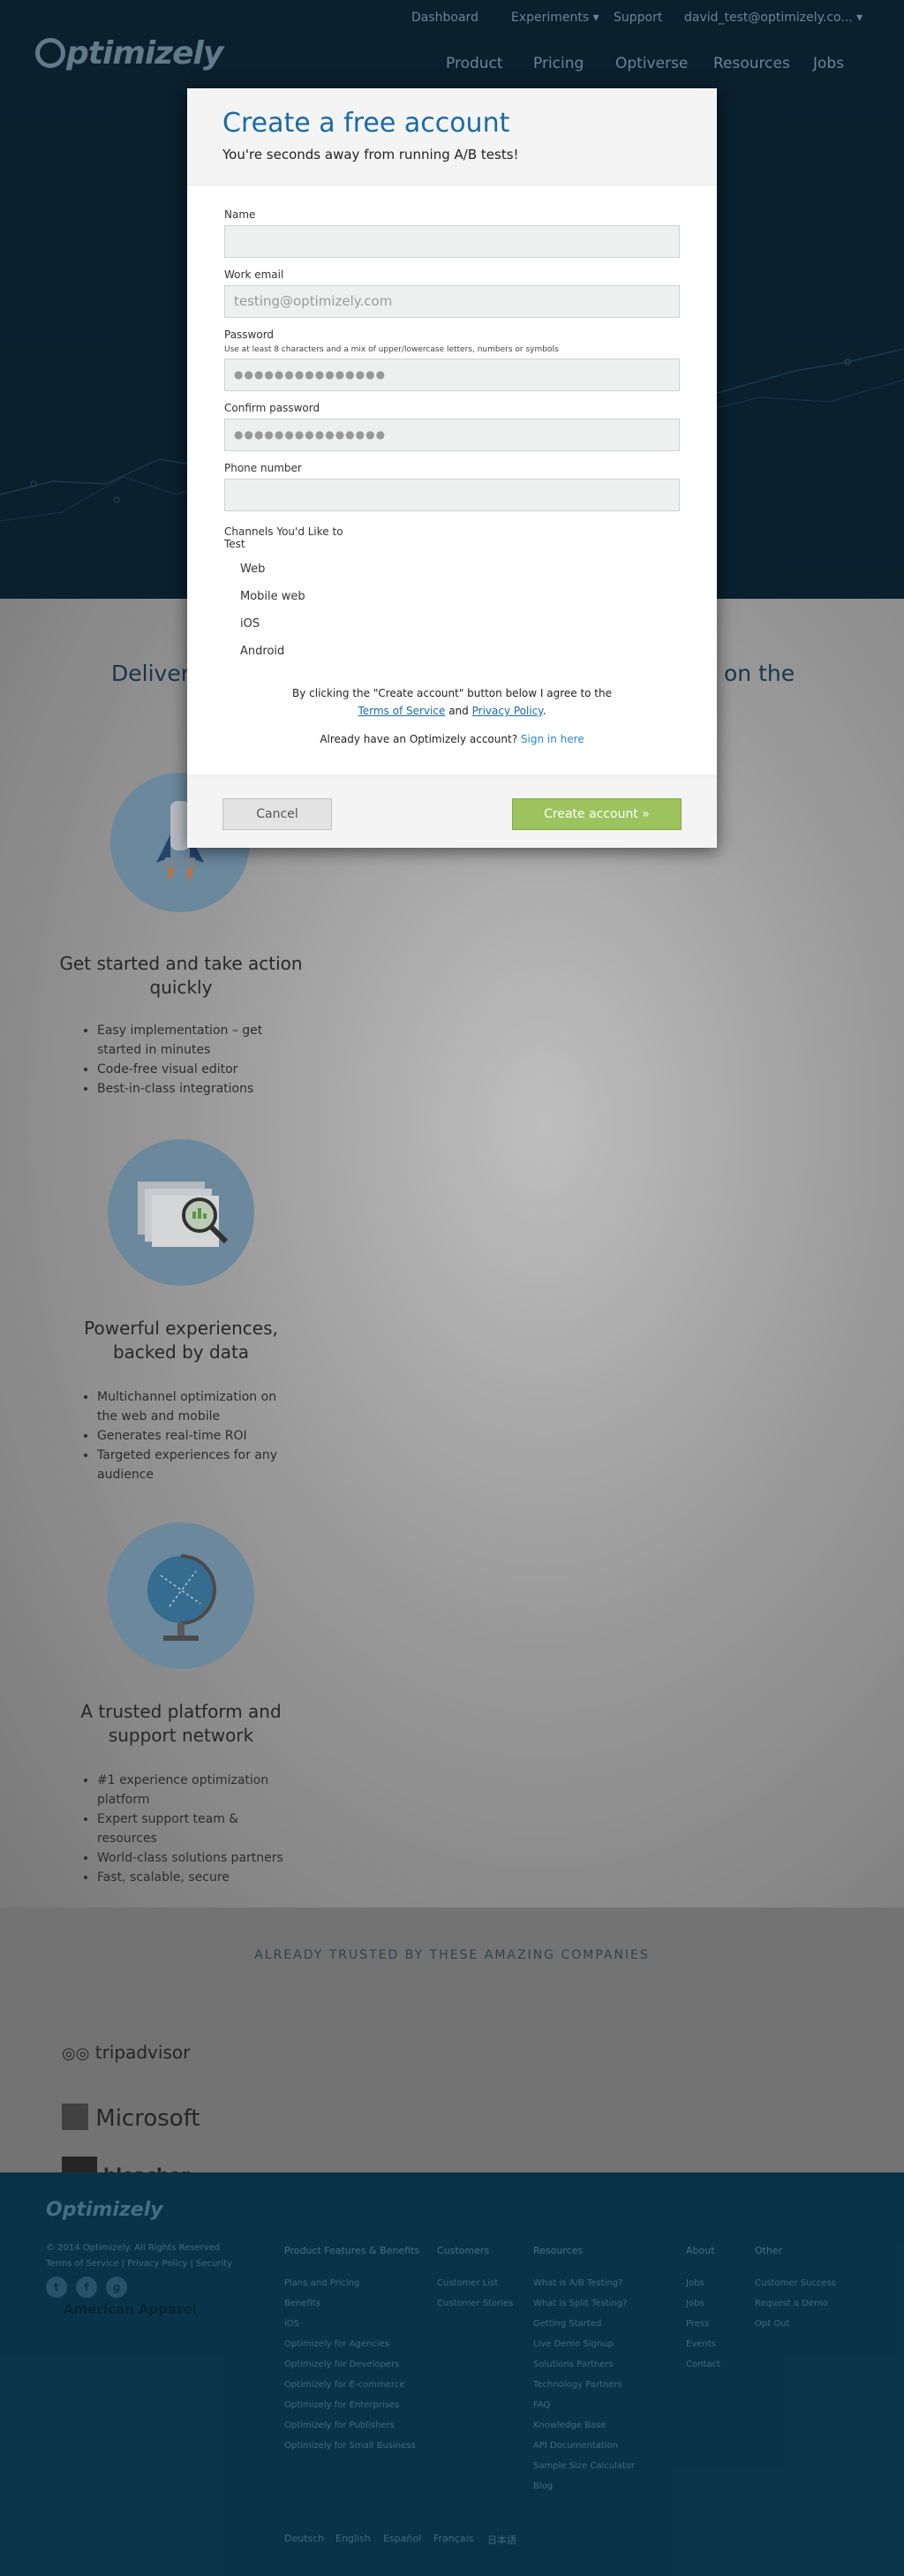 Image resolution: width=904 pixels, height=2576 pixels. I want to click on name-input, so click(452, 241).